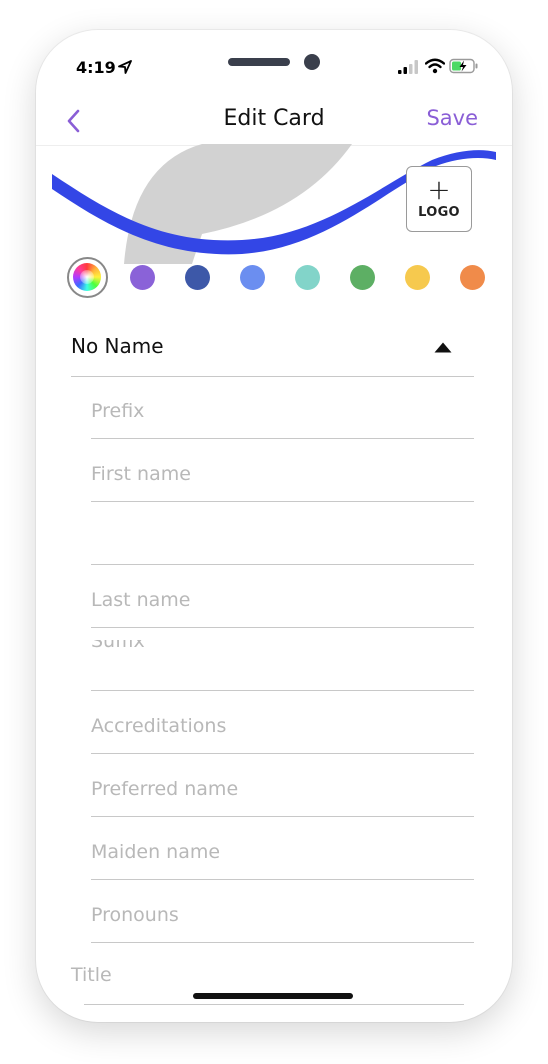  Describe the element at coordinates (272, 349) in the screenshot. I see `name-section-header: No Name` at that location.